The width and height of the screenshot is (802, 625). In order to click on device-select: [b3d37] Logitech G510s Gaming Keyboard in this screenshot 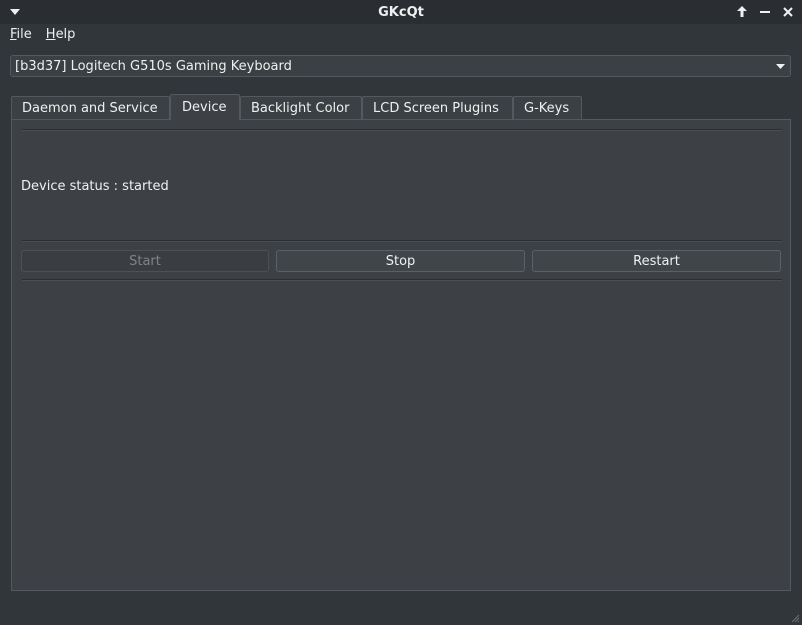, I will do `click(400, 66)`.